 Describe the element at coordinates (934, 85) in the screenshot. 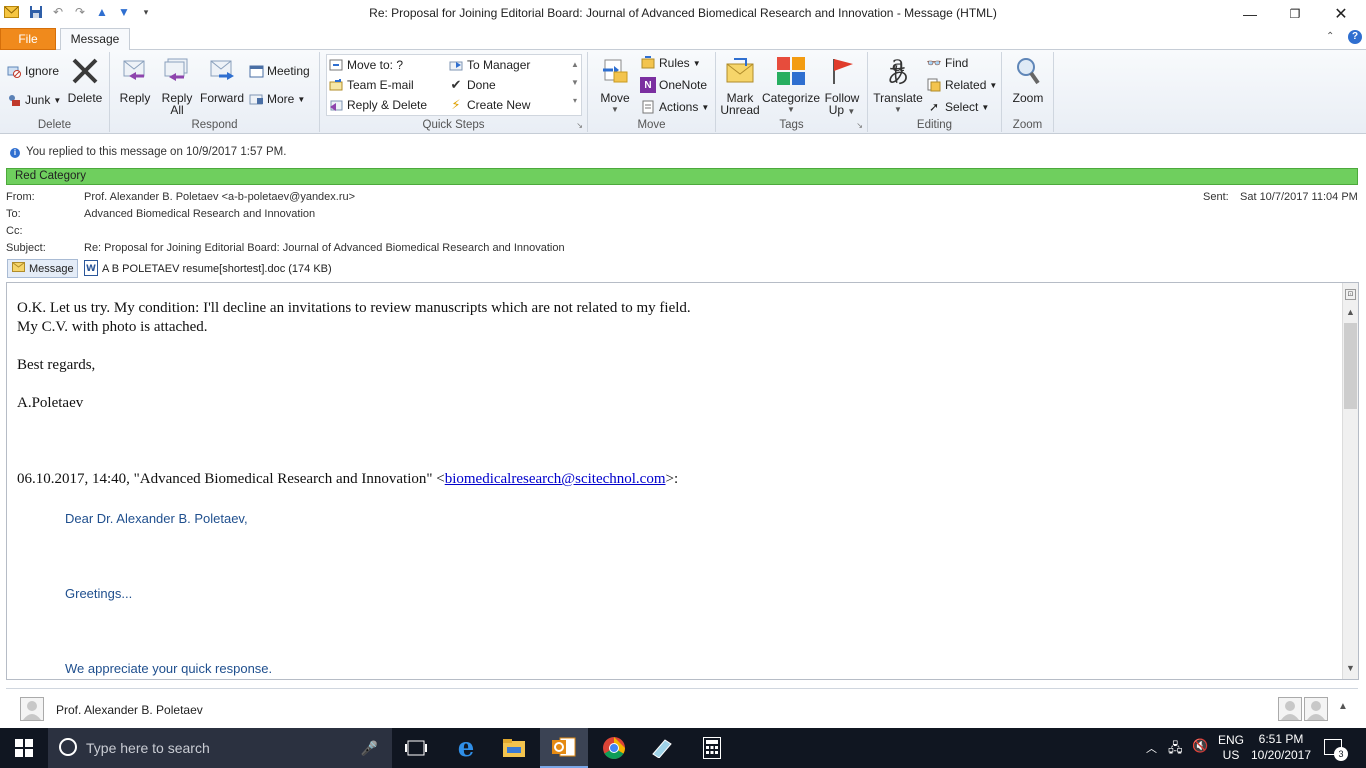

I see `related-icon` at that location.